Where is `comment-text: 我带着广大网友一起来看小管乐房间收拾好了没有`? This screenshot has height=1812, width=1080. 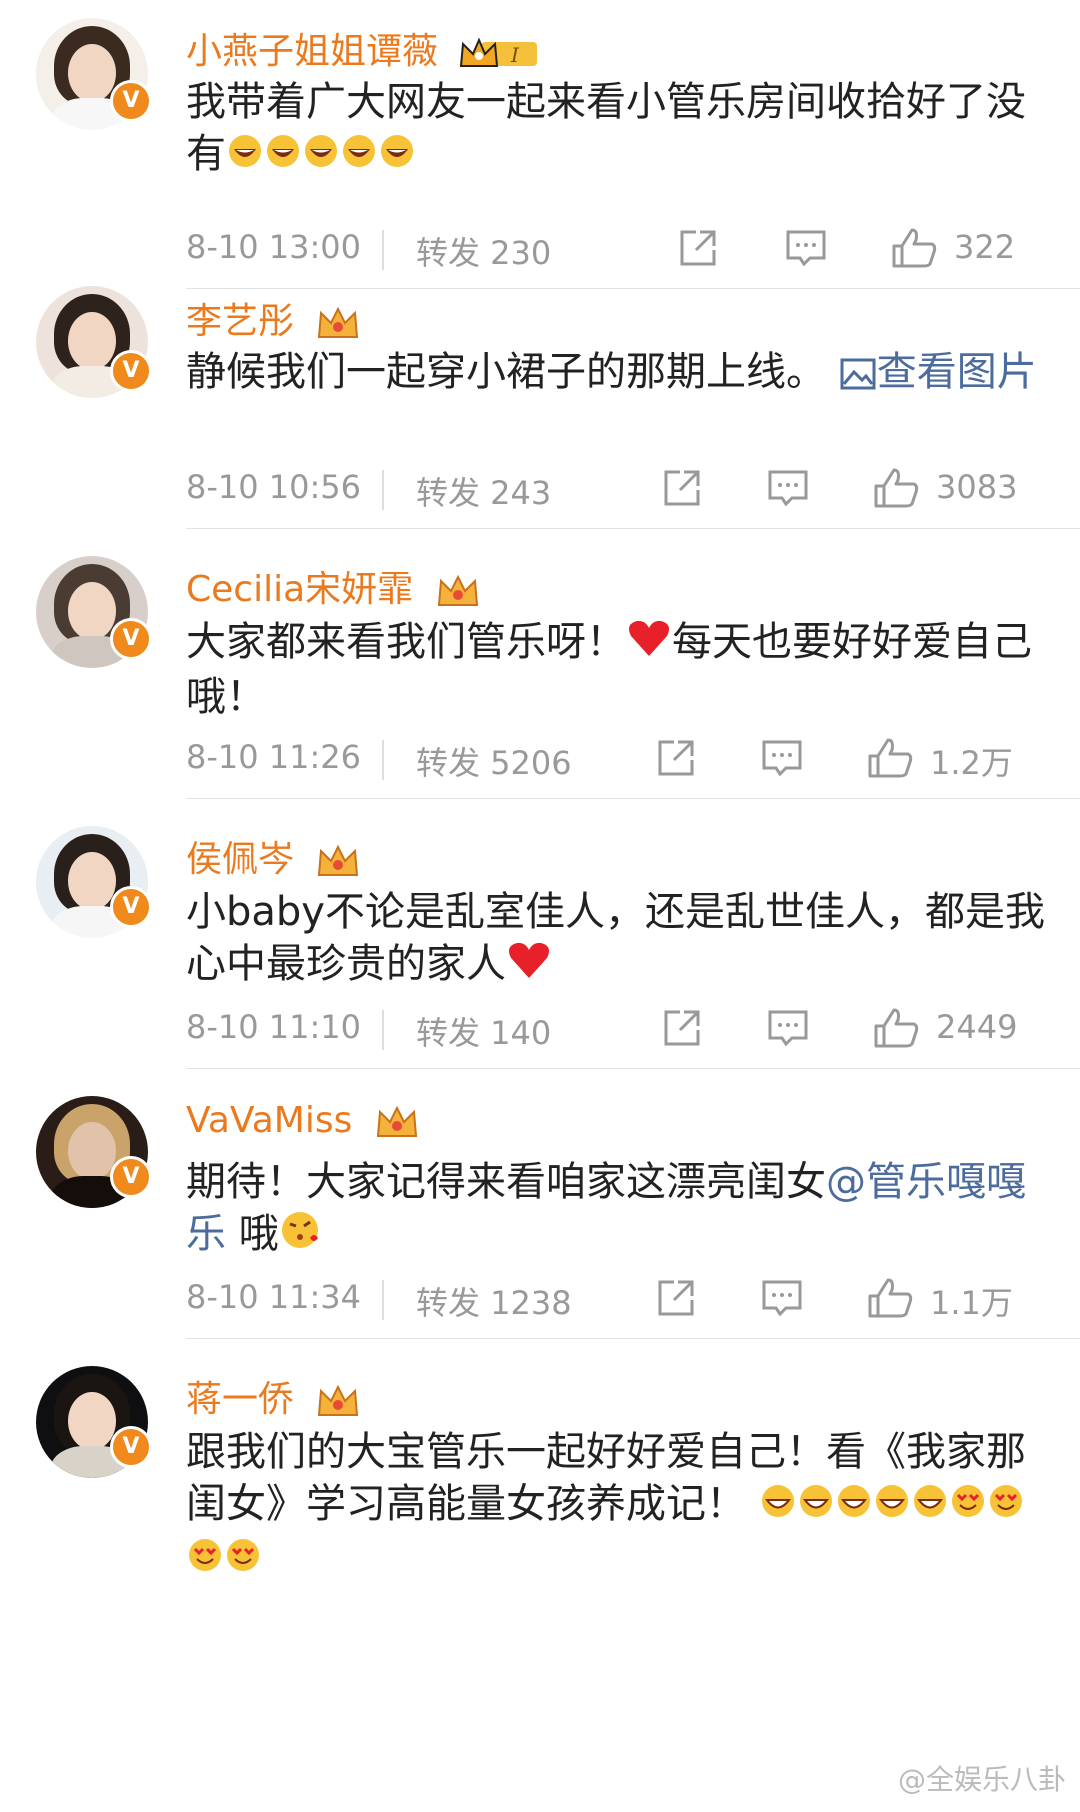
comment-text: 我带着广大网友一起来看小管乐房间收拾好了没有 is located at coordinates (616, 129).